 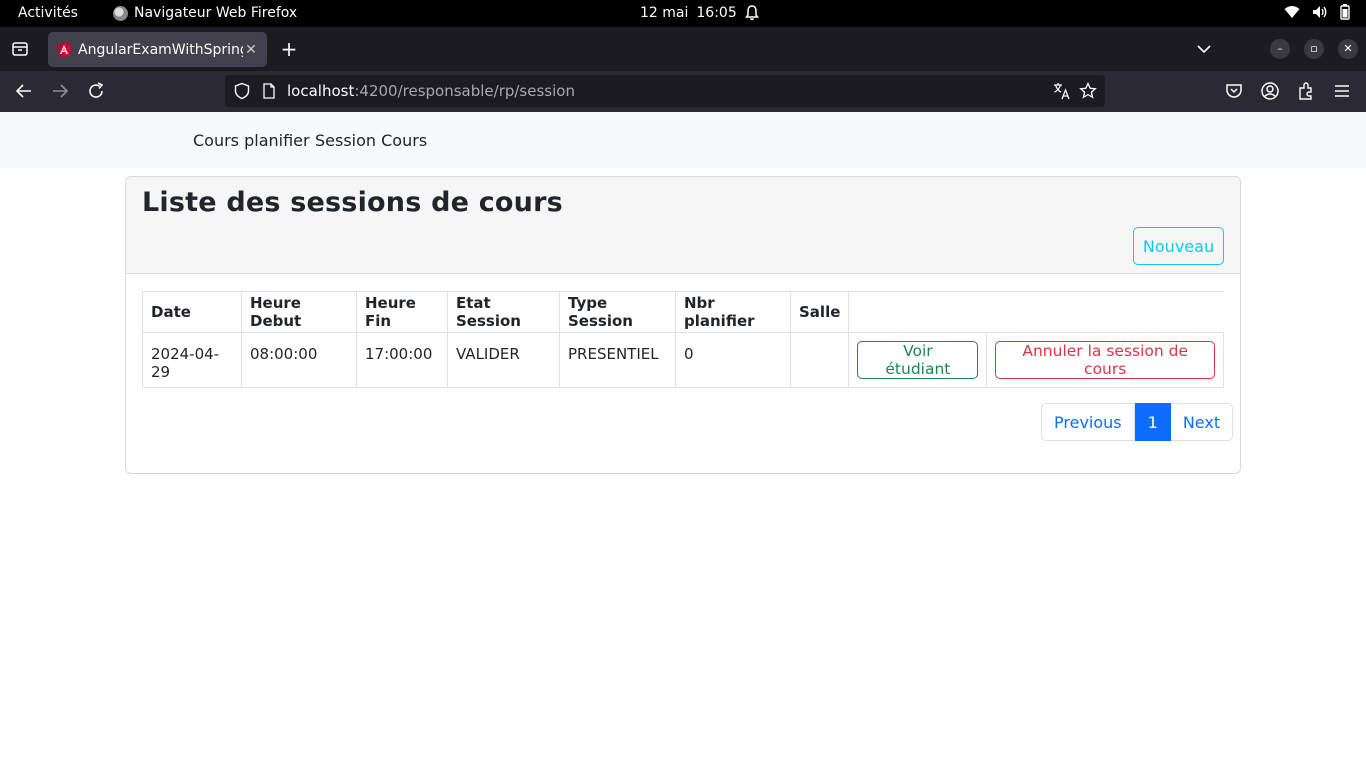 I want to click on minimize-icon: –, so click(x=1280, y=49).